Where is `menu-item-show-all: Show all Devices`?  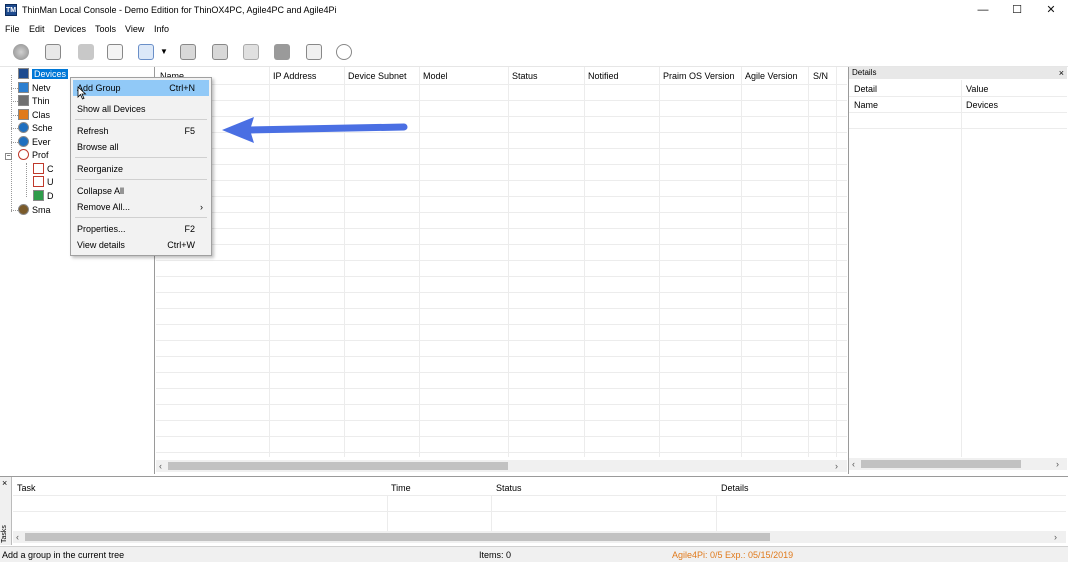
menu-item-show-all: Show all Devices is located at coordinates (141, 109).